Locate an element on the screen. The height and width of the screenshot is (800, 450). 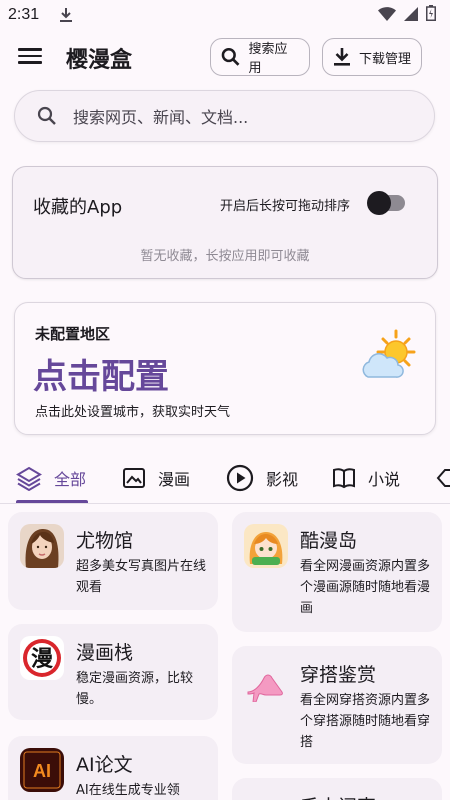
tab-more is located at coordinates (443, 478).